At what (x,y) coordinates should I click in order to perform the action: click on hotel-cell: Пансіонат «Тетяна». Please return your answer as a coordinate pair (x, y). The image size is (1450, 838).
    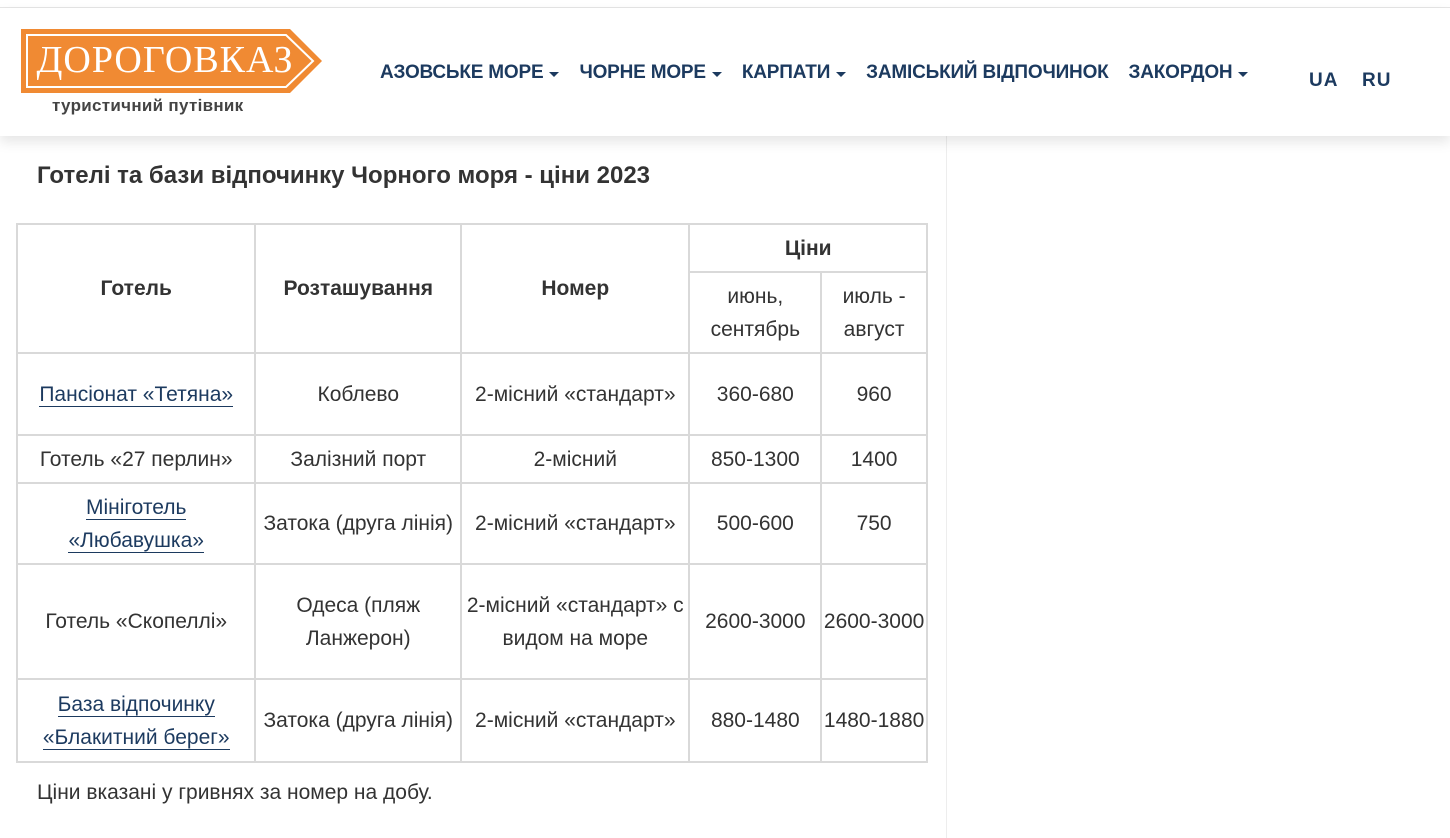
    Looking at the image, I should click on (136, 394).